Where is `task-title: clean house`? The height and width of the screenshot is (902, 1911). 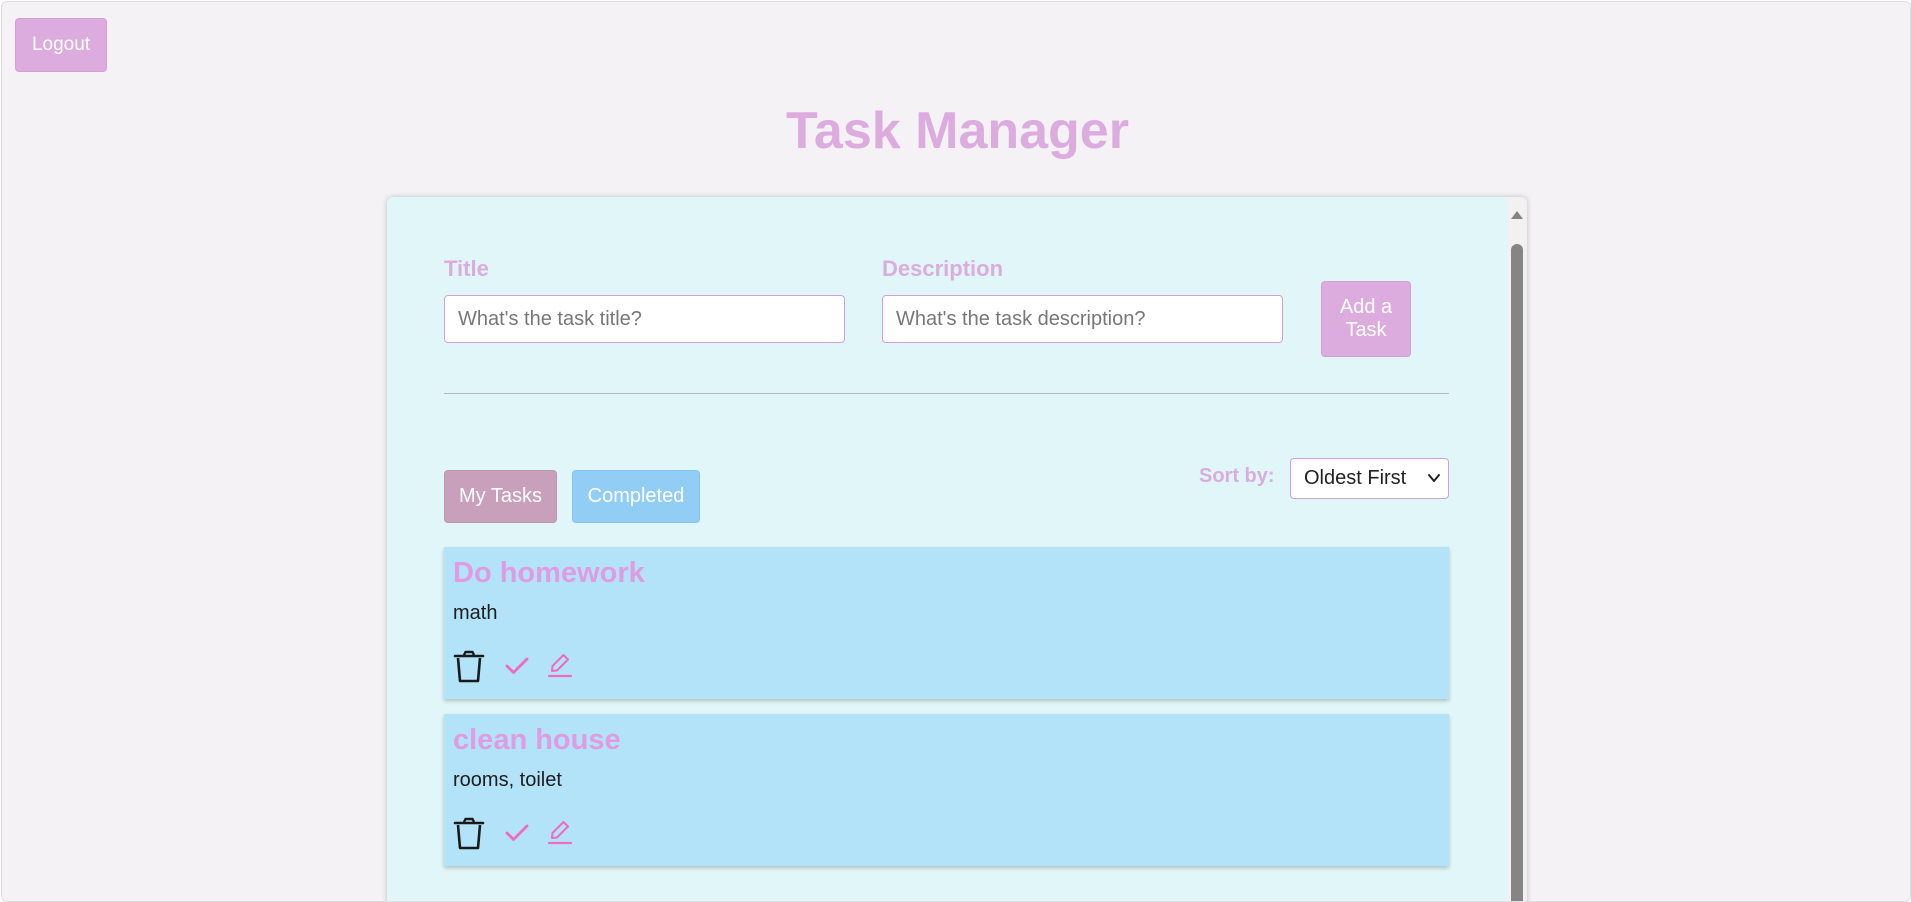 task-title: clean house is located at coordinates (537, 740).